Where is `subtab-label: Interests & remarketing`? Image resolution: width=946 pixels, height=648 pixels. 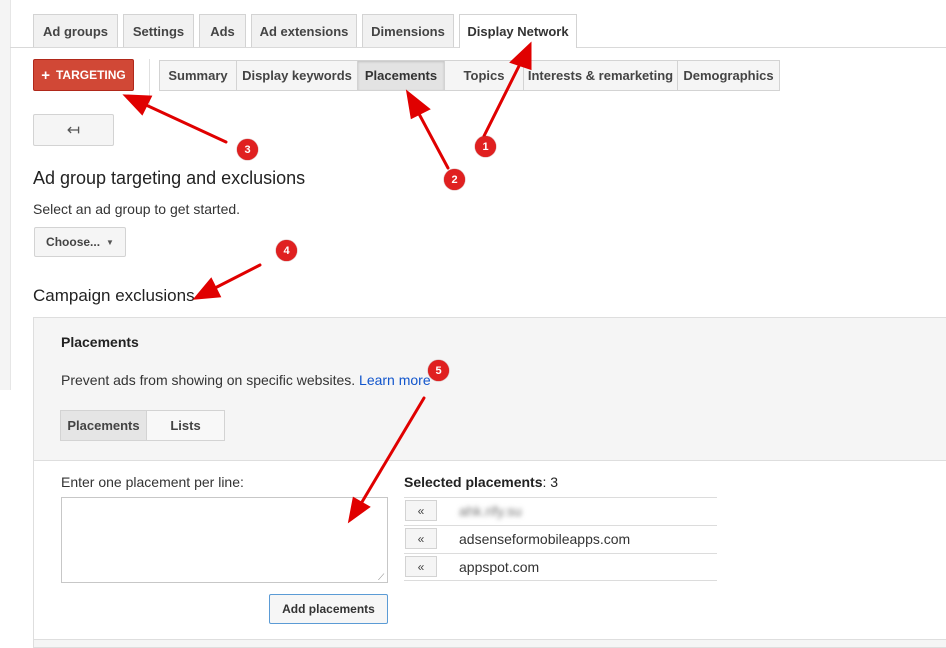 subtab-label: Interests & remarketing is located at coordinates (600, 75).